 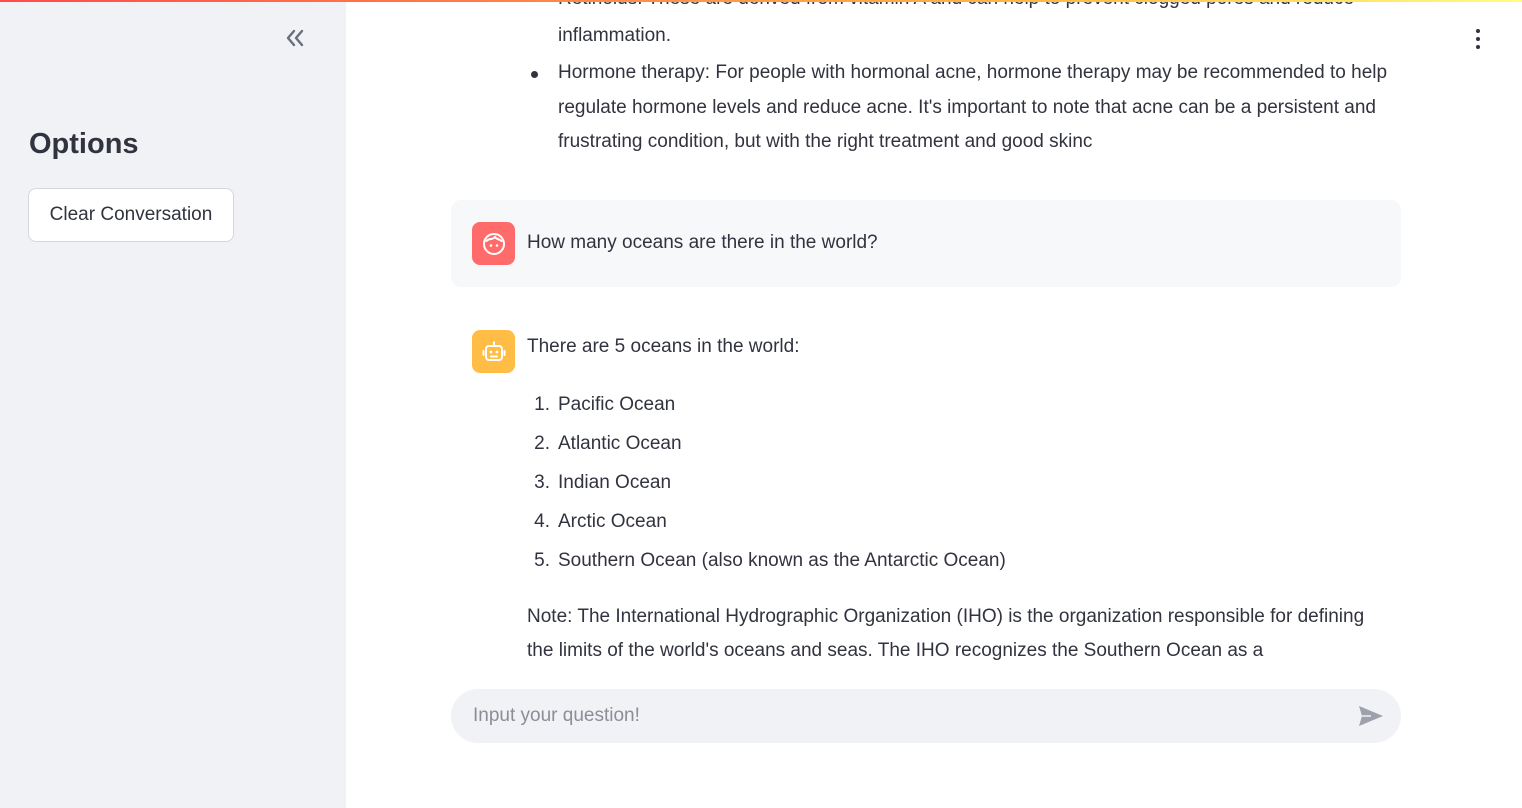 I want to click on ocean-name: Indian Ocean, so click(x=615, y=482).